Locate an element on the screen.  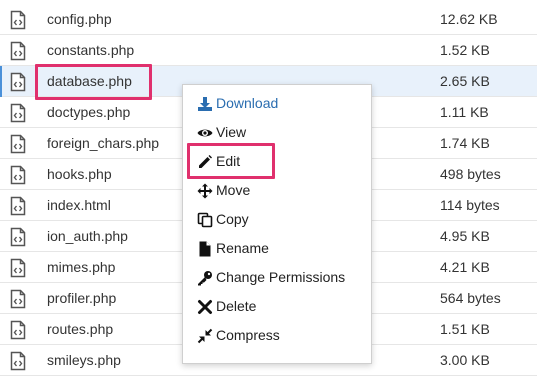
menu-item-label: View is located at coordinates (231, 132).